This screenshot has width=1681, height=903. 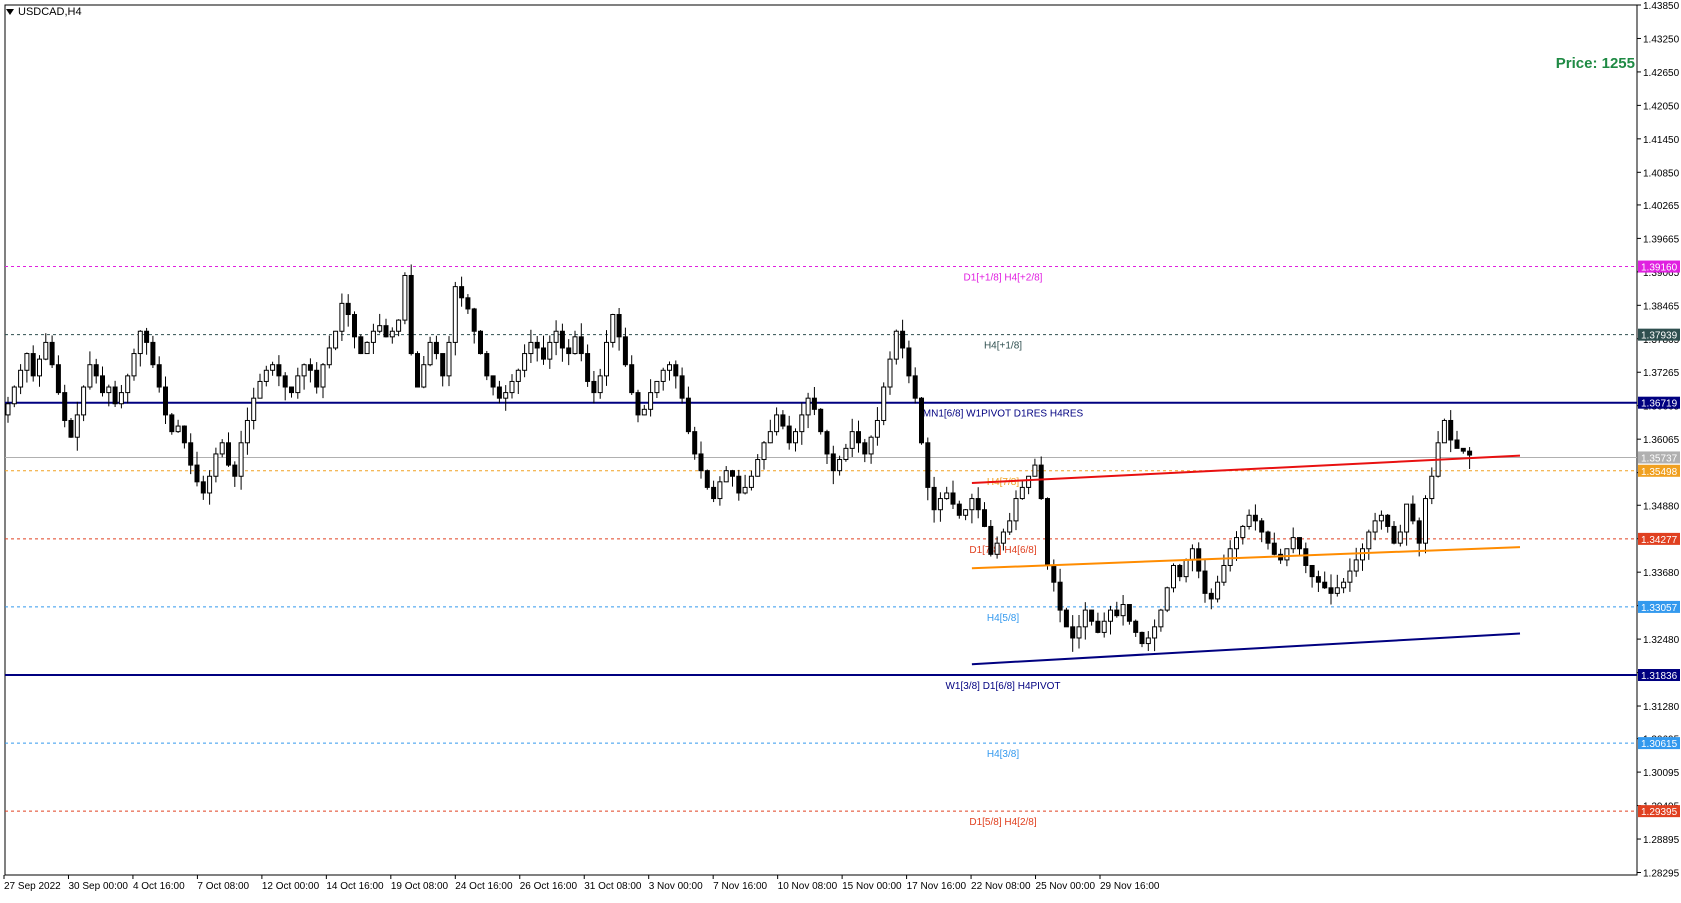 What do you see at coordinates (223, 886) in the screenshot?
I see `x-tick-label: 7 Oct 08:00` at bounding box center [223, 886].